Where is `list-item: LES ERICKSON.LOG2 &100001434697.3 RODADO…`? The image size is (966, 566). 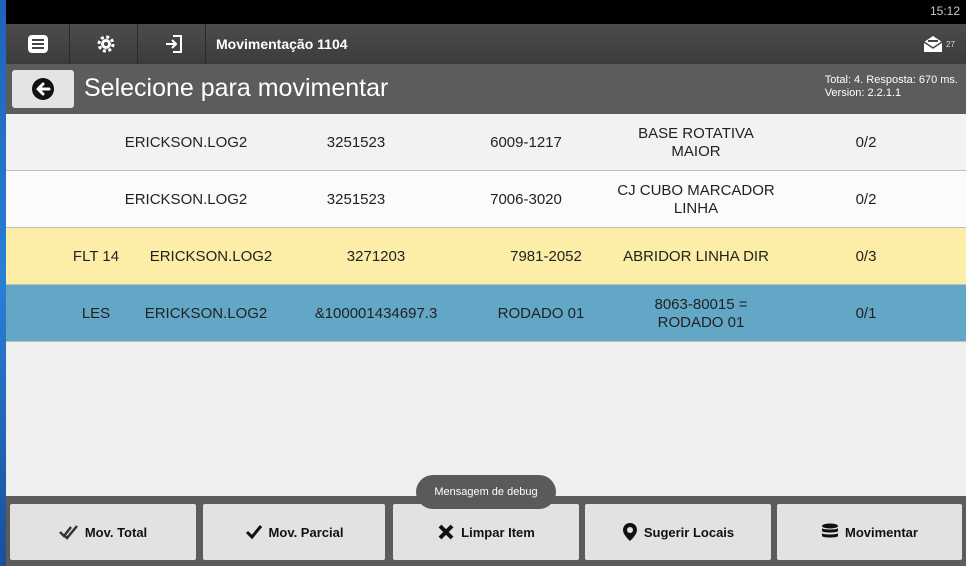
list-item: LES ERICKSON.LOG2 &100001434697.3 RODADO… is located at coordinates (486, 313).